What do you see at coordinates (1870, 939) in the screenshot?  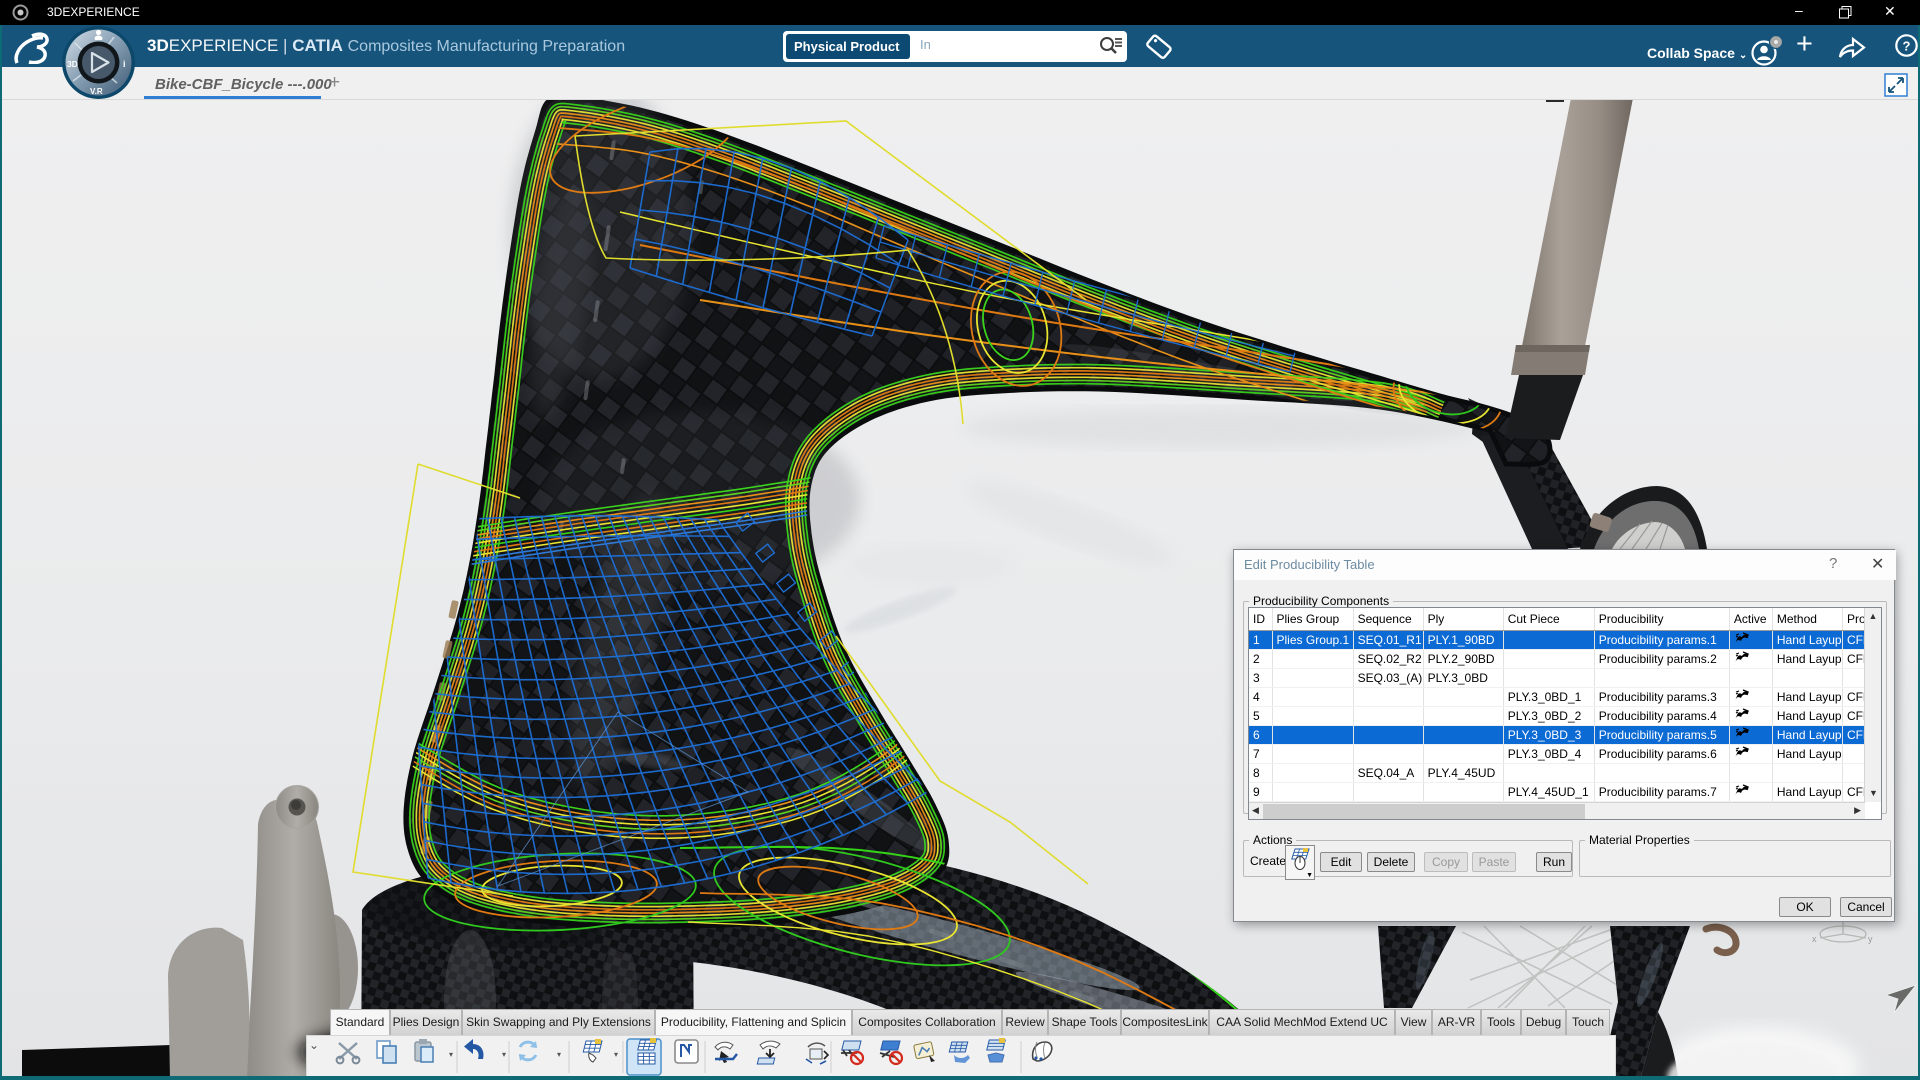 I see `svg-text: y` at bounding box center [1870, 939].